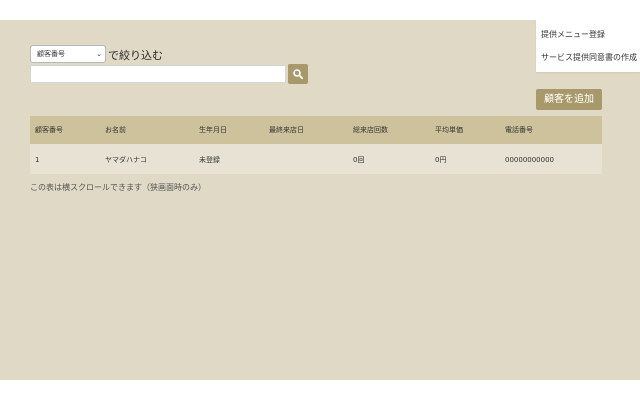 The image size is (640, 400). I want to click on filter-label: で絞り込む, so click(135, 55).